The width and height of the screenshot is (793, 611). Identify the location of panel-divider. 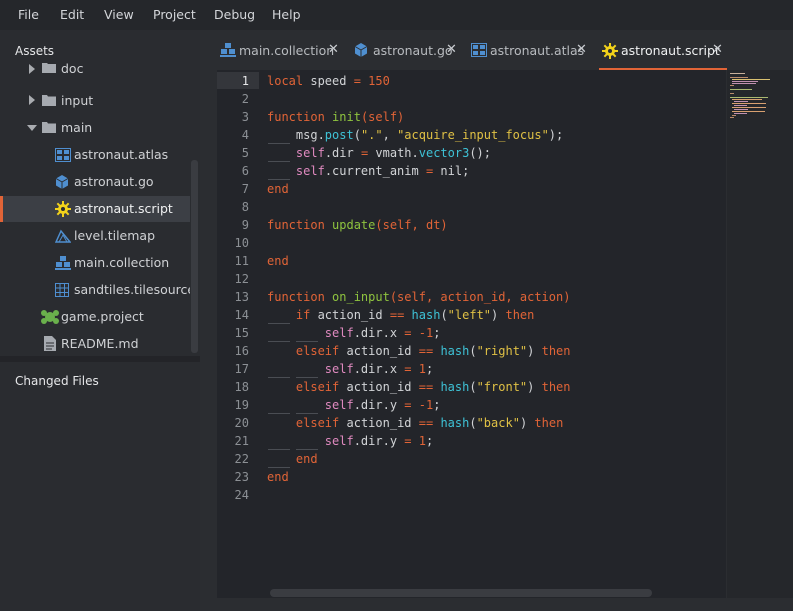
(100, 359).